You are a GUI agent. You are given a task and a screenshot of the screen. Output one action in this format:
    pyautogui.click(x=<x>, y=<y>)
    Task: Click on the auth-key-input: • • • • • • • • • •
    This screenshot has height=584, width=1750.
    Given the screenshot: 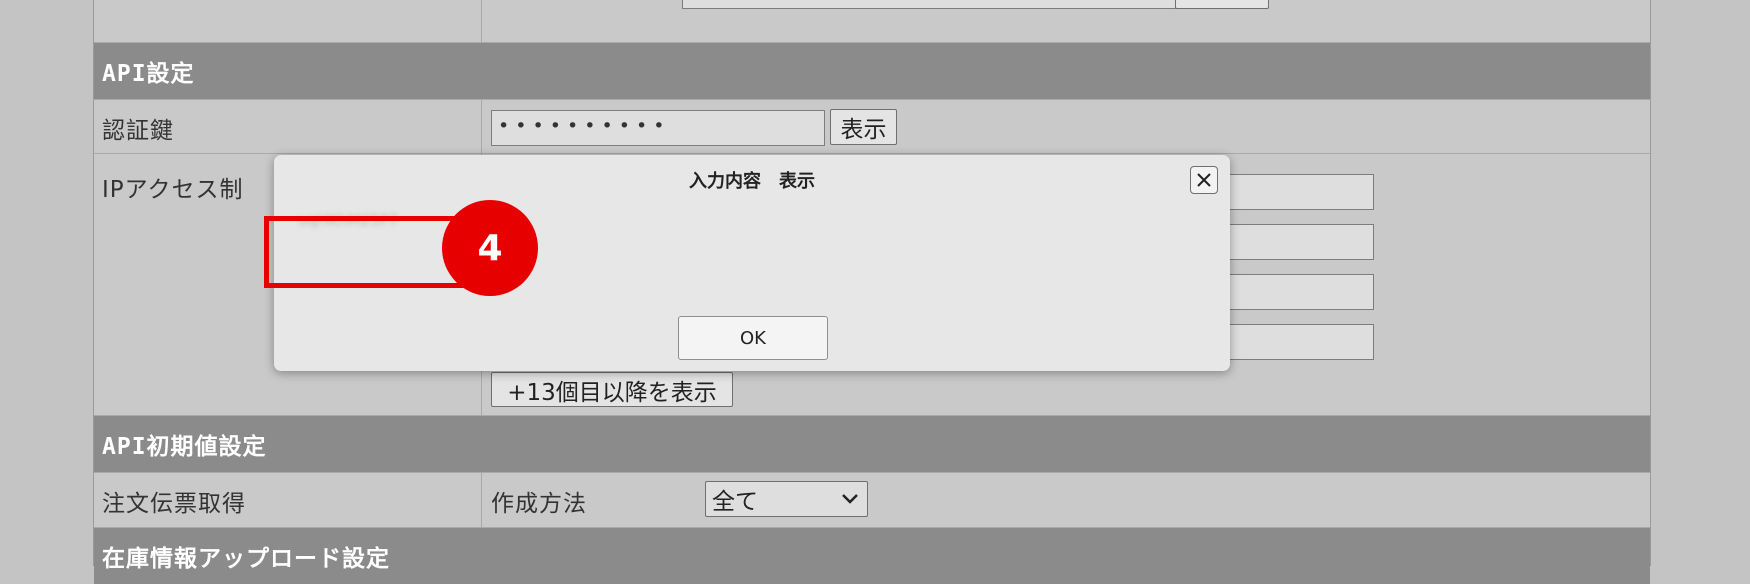 What is the action you would take?
    pyautogui.click(x=658, y=128)
    